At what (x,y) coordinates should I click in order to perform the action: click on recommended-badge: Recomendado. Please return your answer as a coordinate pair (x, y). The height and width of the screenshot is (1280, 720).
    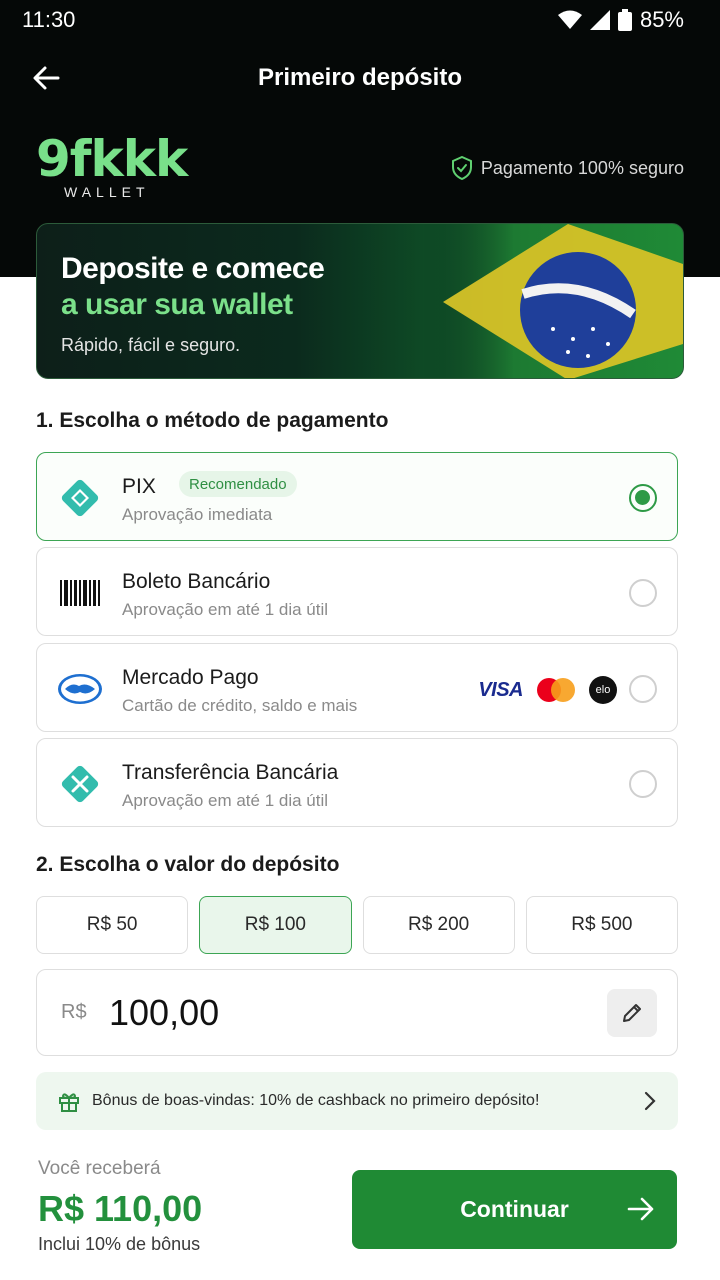
    Looking at the image, I should click on (238, 484).